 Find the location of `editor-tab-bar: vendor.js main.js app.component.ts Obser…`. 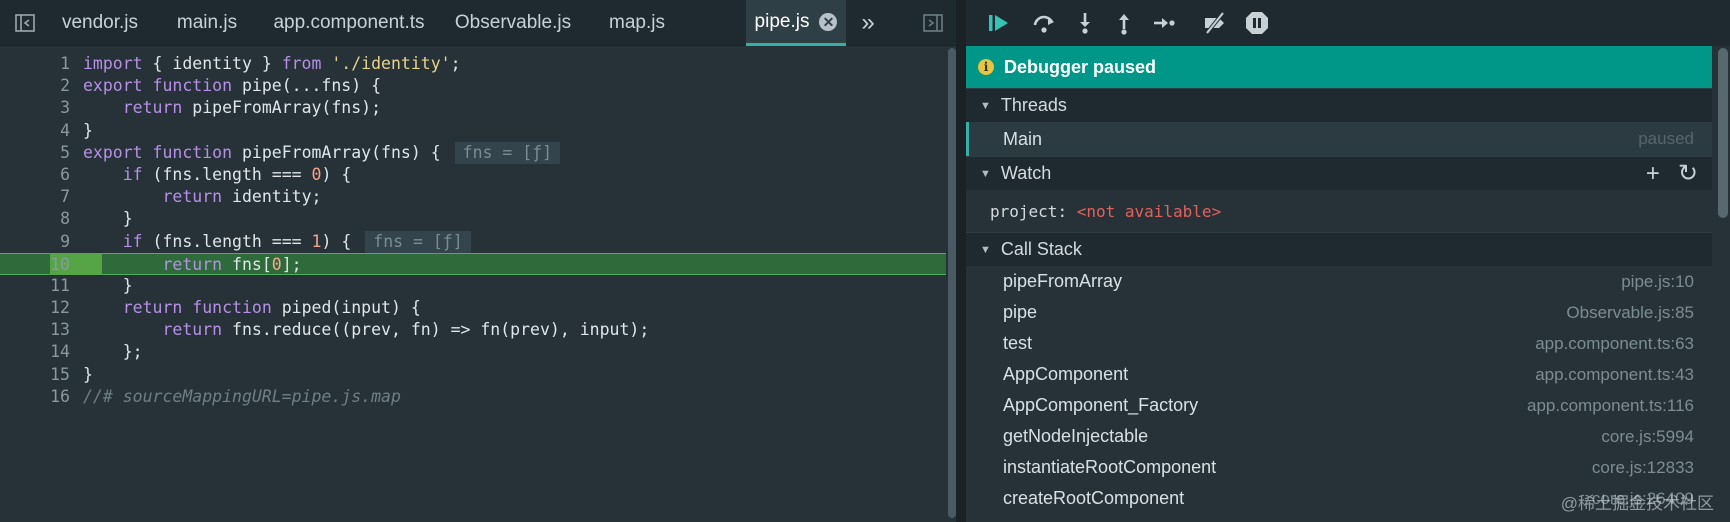

editor-tab-bar: vendor.js main.js app.component.ts Obser… is located at coordinates (478, 23).